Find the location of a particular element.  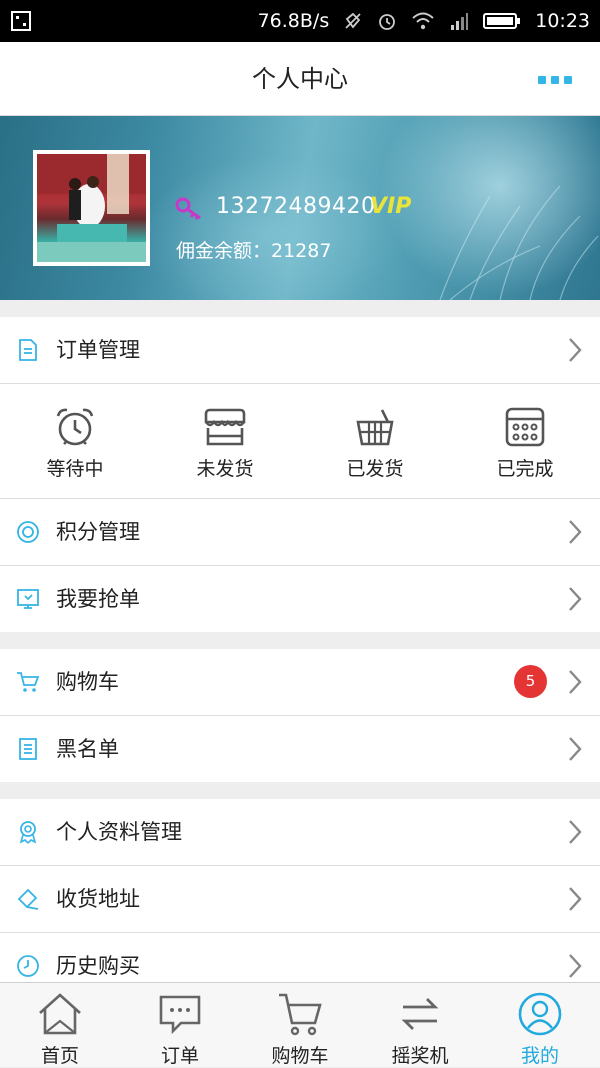

chat-order-icon is located at coordinates (180, 1015).